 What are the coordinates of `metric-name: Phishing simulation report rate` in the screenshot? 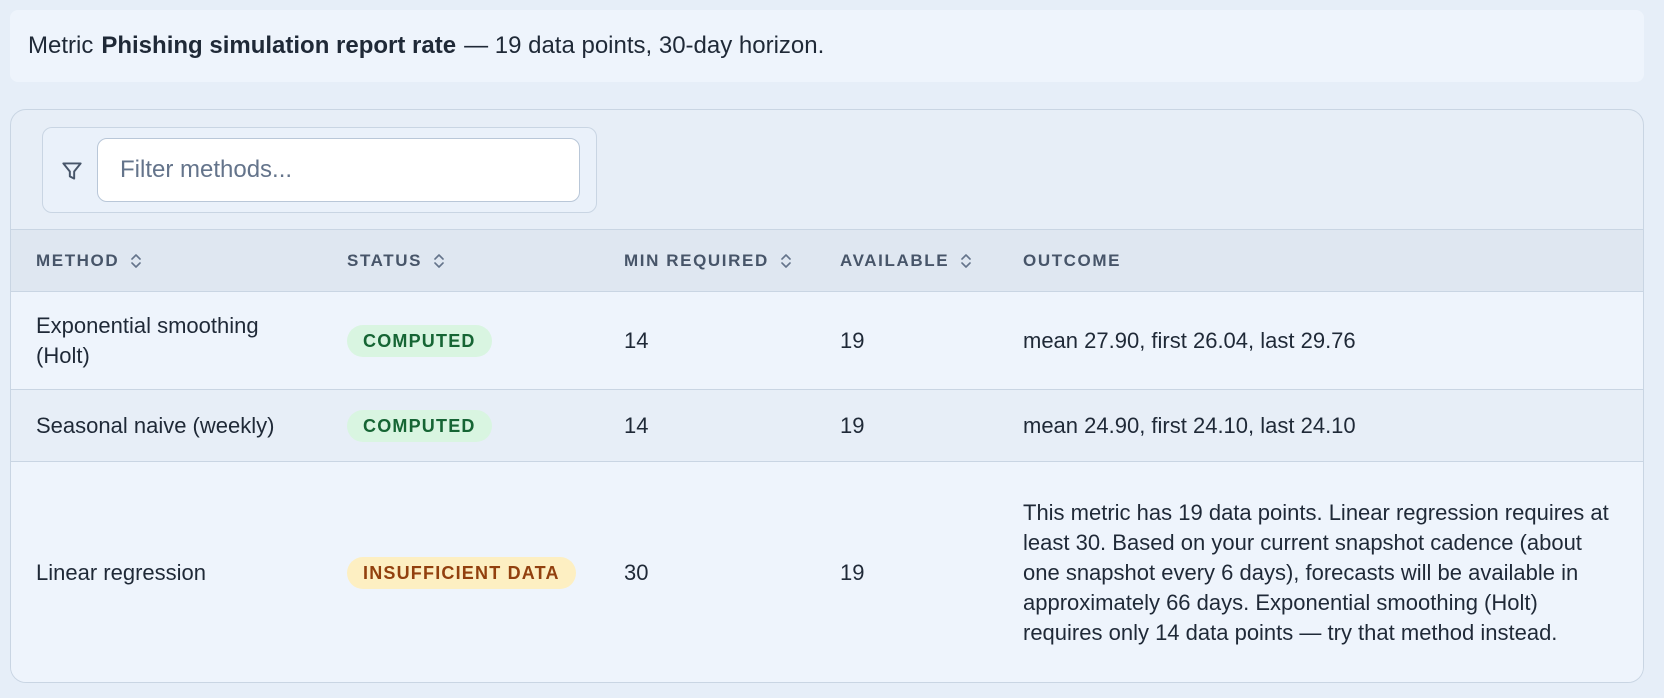 It's located at (279, 45).